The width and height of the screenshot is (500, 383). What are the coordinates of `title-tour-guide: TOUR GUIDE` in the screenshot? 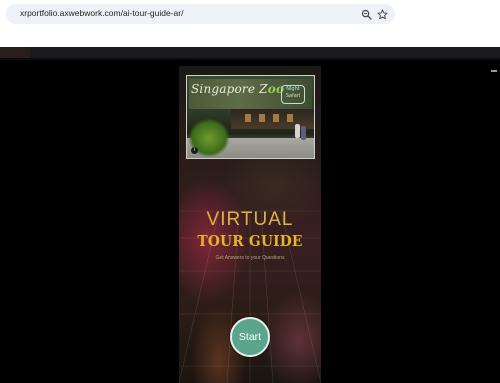 It's located at (250, 241).